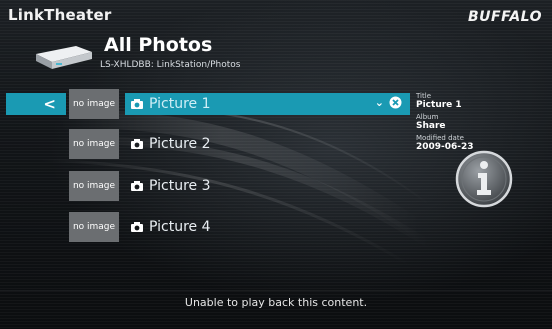 This screenshot has width=552, height=329. Describe the element at coordinates (379, 102) in the screenshot. I see `chevron-down-icon: ⌄` at that location.